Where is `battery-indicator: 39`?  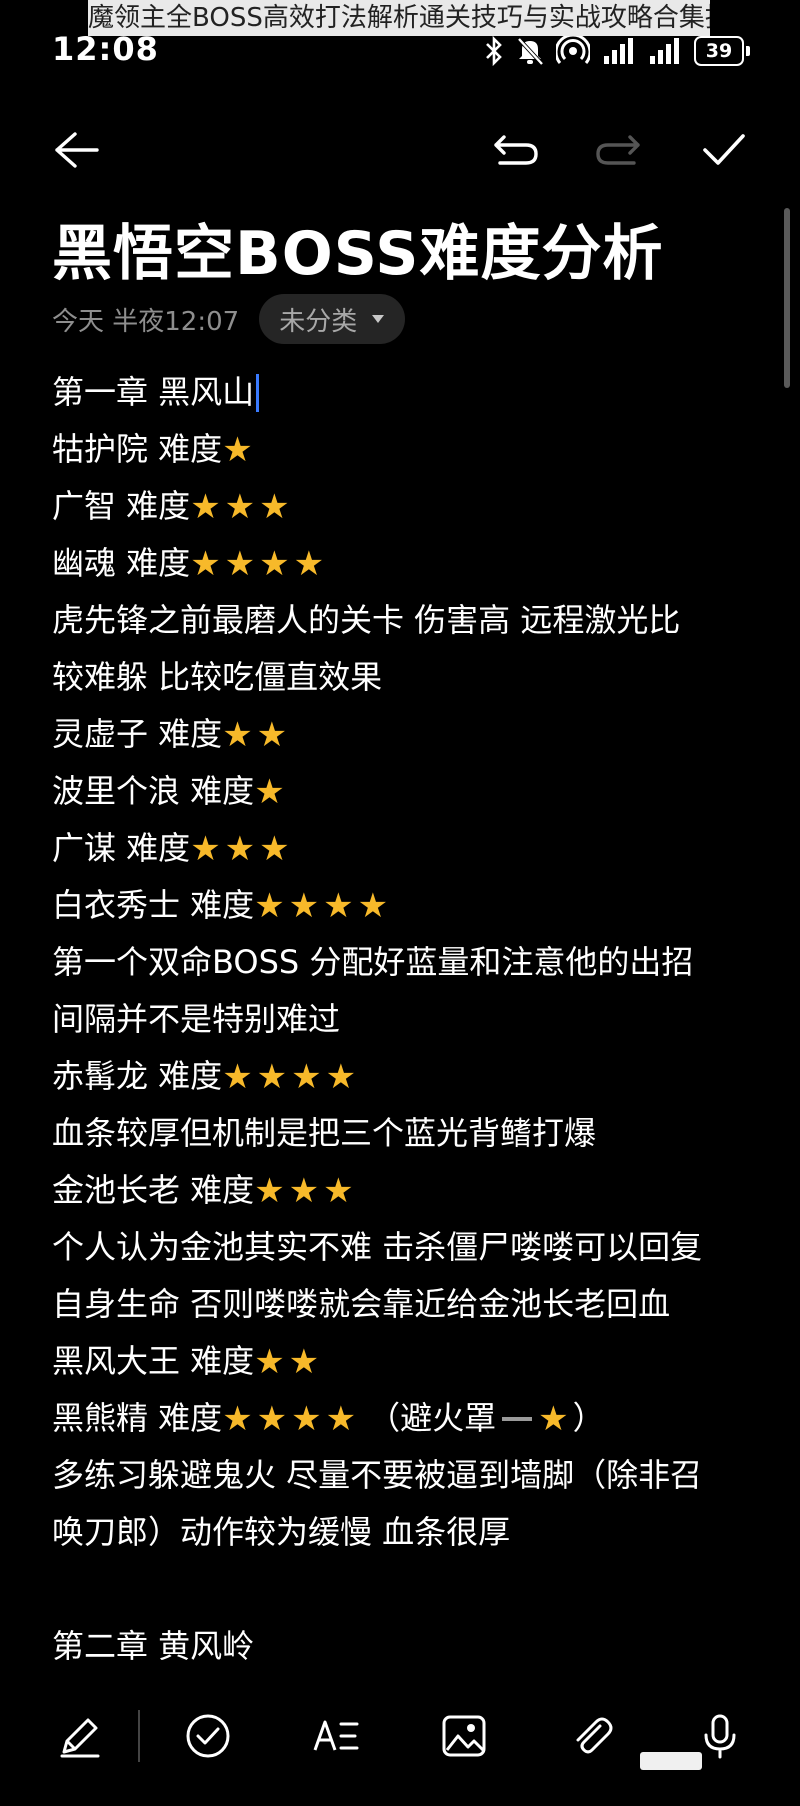 battery-indicator: 39 is located at coordinates (722, 51).